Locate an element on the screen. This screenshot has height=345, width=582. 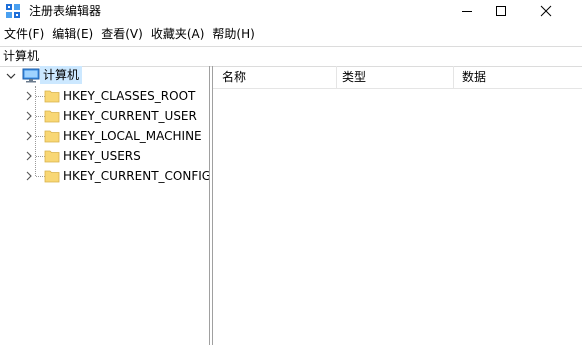
tree-item-hkcc: HKEY_CURRENT_CONFIG is located at coordinates (105, 176).